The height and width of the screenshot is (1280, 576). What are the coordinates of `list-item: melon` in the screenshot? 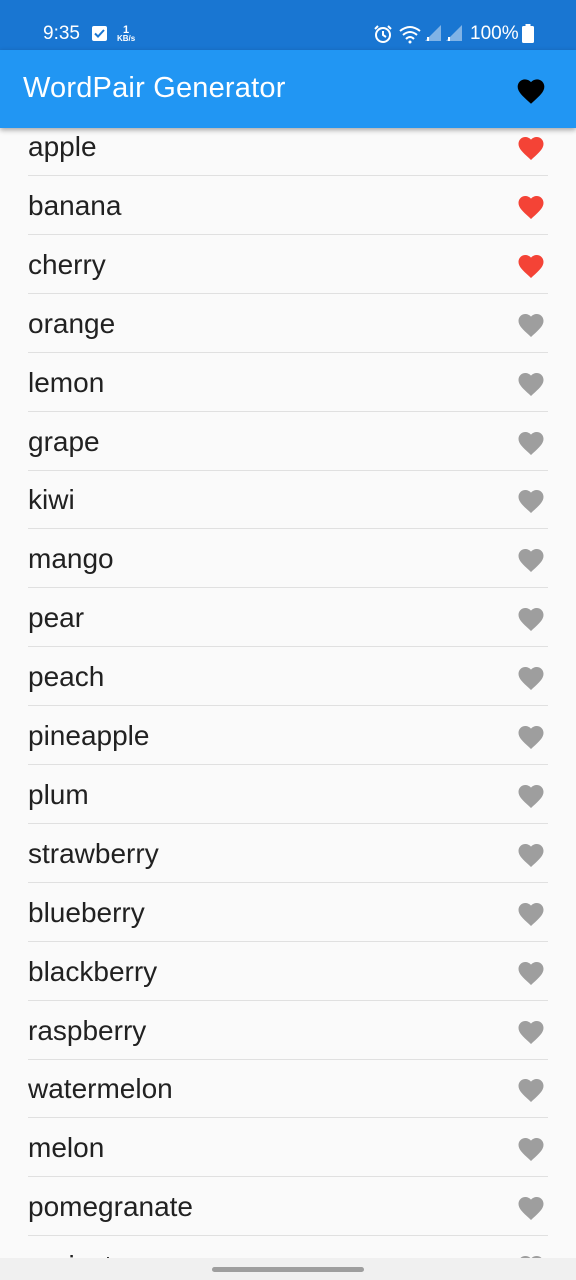 It's located at (288, 1153).